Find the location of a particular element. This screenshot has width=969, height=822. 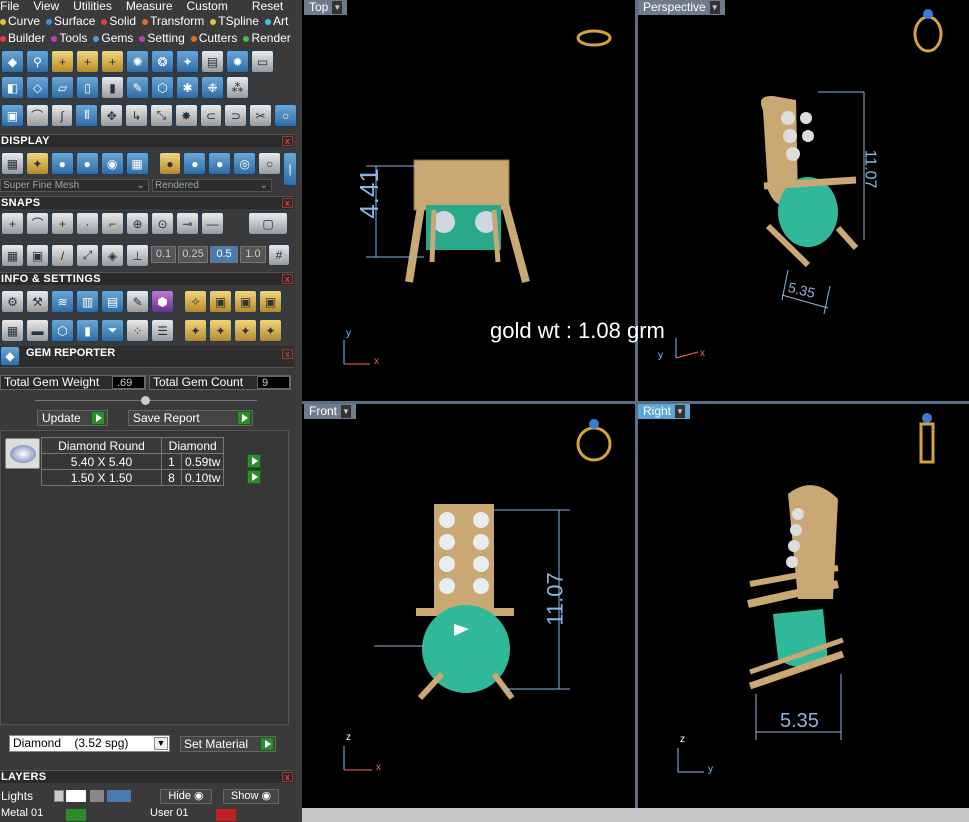

layers-icon: ≋ is located at coordinates (62, 301).